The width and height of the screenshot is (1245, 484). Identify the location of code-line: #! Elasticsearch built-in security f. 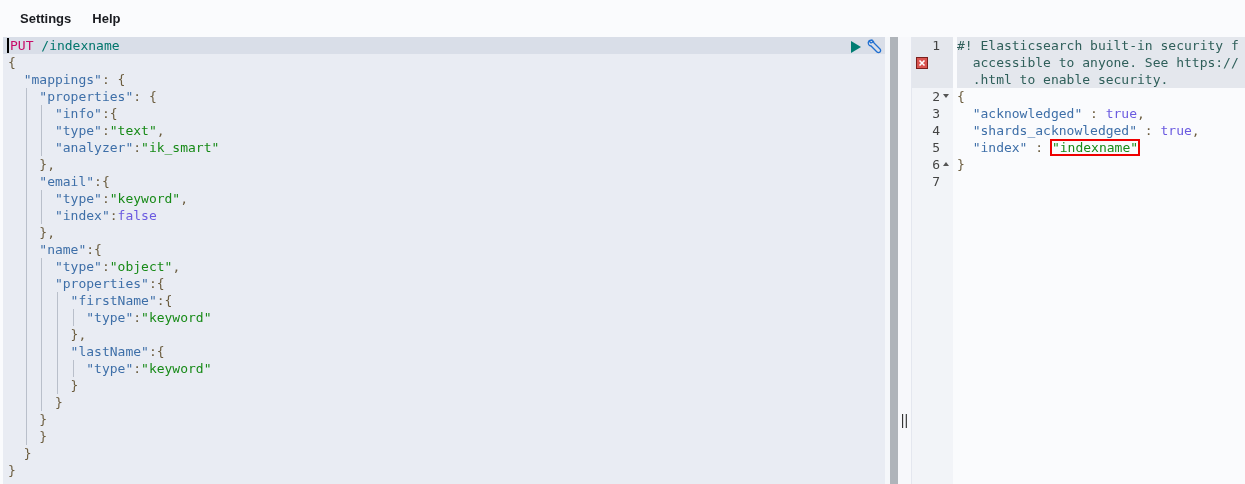
(1098, 45).